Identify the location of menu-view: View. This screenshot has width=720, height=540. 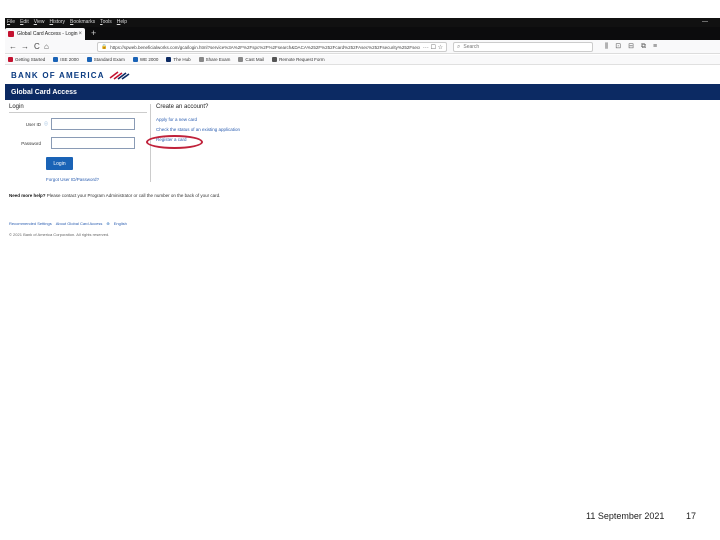
(39, 22).